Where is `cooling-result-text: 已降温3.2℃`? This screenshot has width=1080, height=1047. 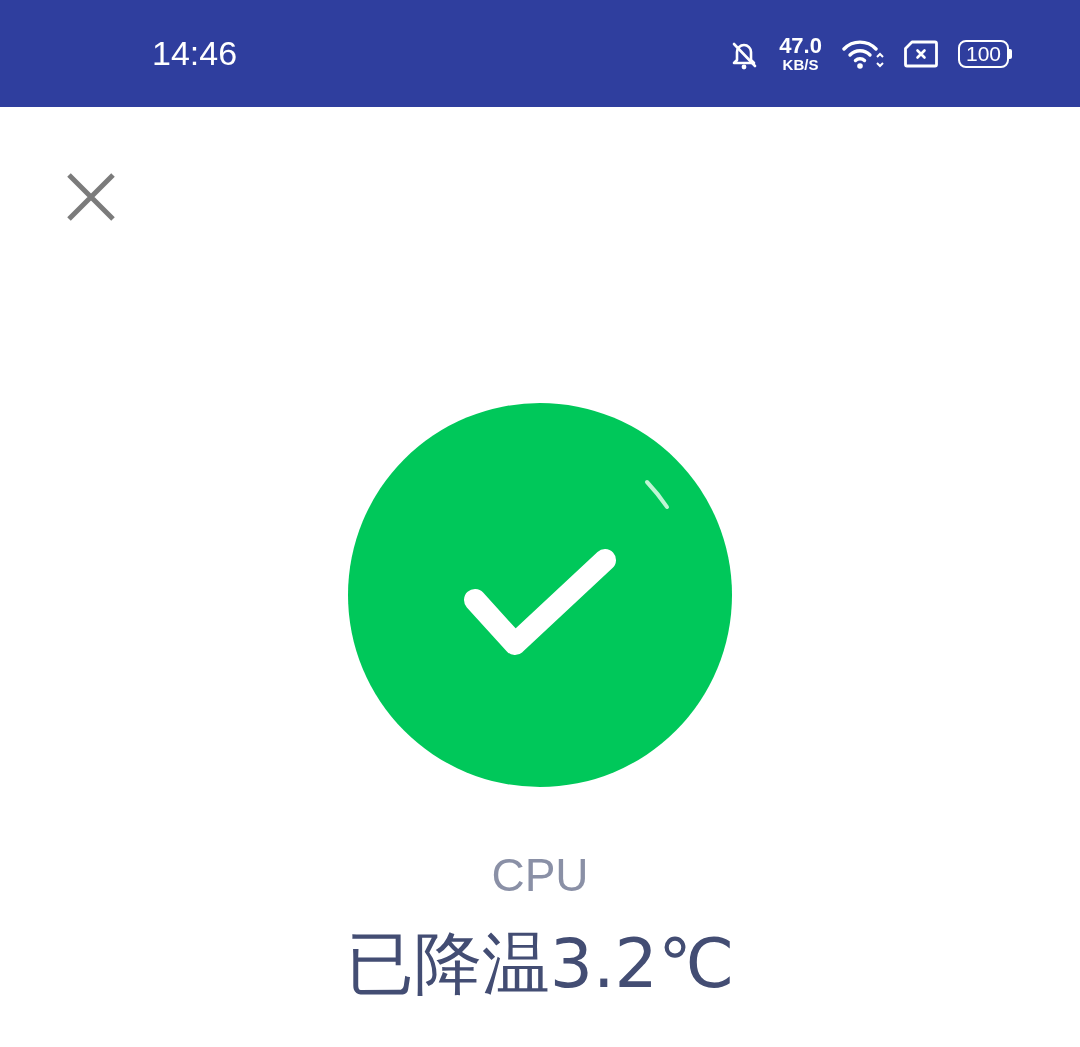 cooling-result-text: 已降温3.2℃ is located at coordinates (540, 964).